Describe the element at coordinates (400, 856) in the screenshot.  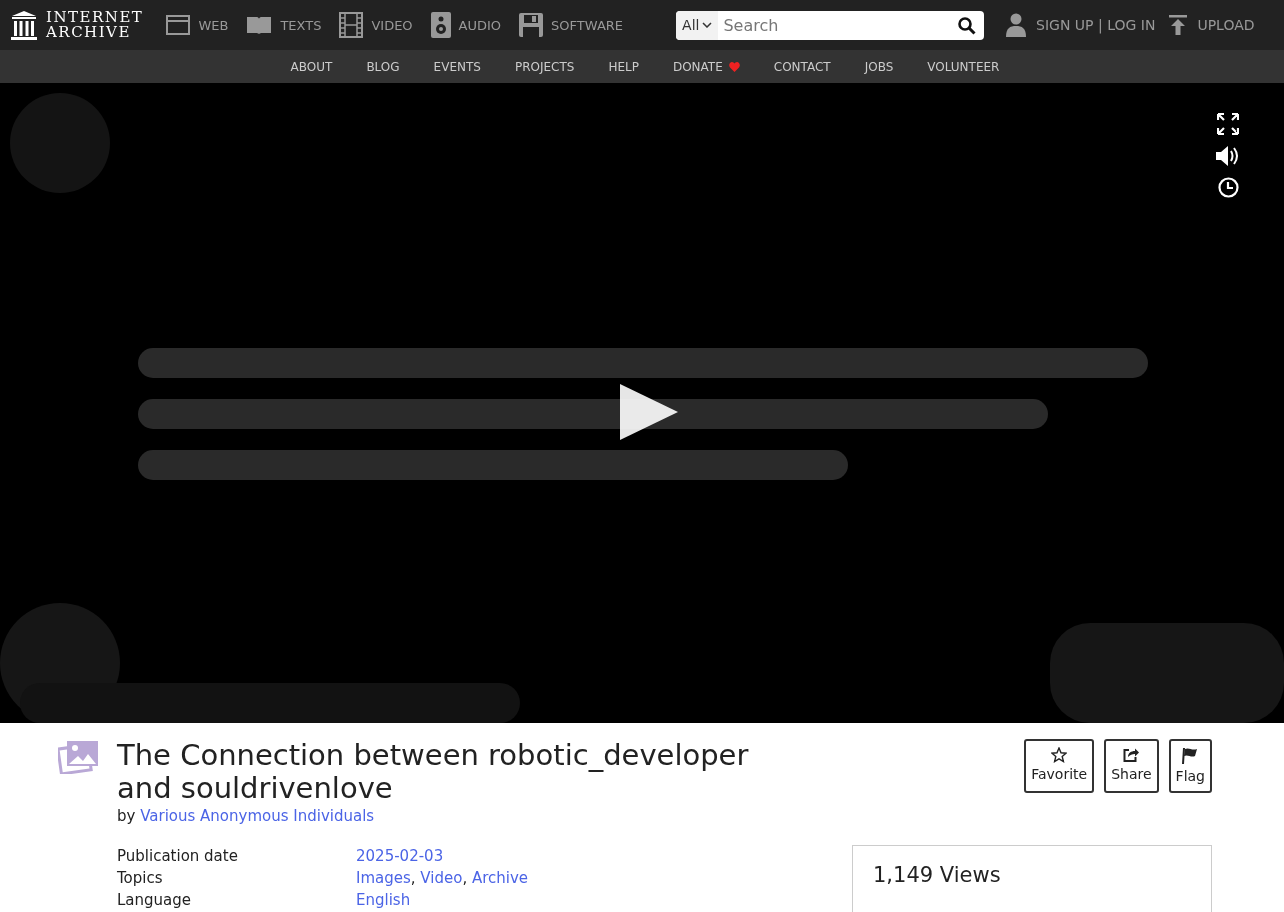
I see `metadata-link: 2025-02-03` at that location.